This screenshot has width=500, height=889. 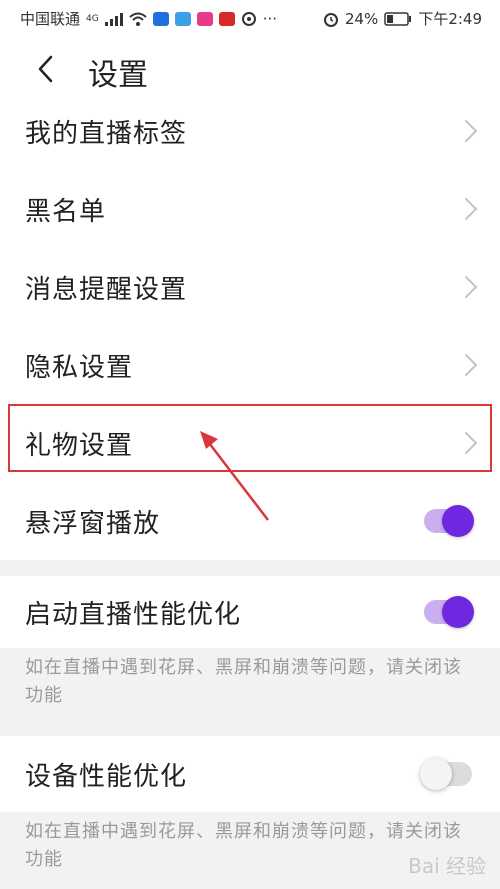 What do you see at coordinates (270, 18) in the screenshot?
I see `more-status-dots: ···` at bounding box center [270, 18].